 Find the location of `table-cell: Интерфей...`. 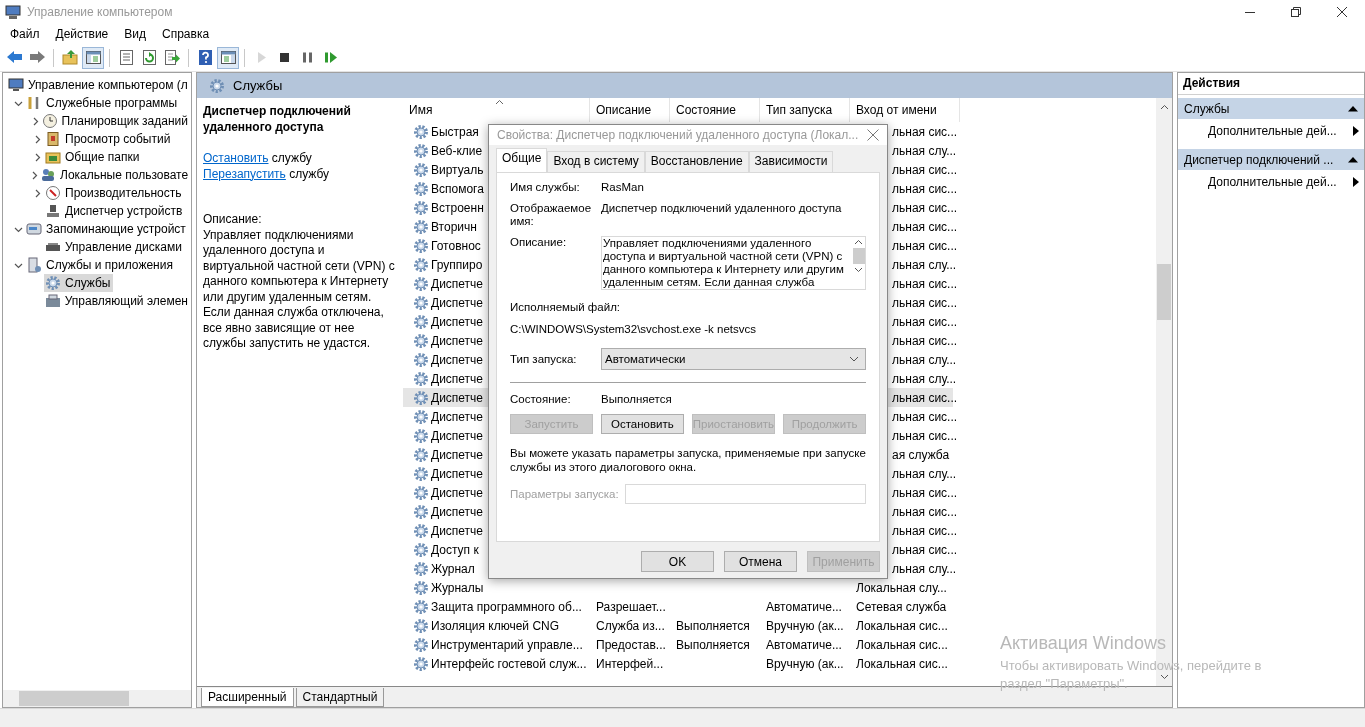

table-cell: Интерфей... is located at coordinates (630, 663).